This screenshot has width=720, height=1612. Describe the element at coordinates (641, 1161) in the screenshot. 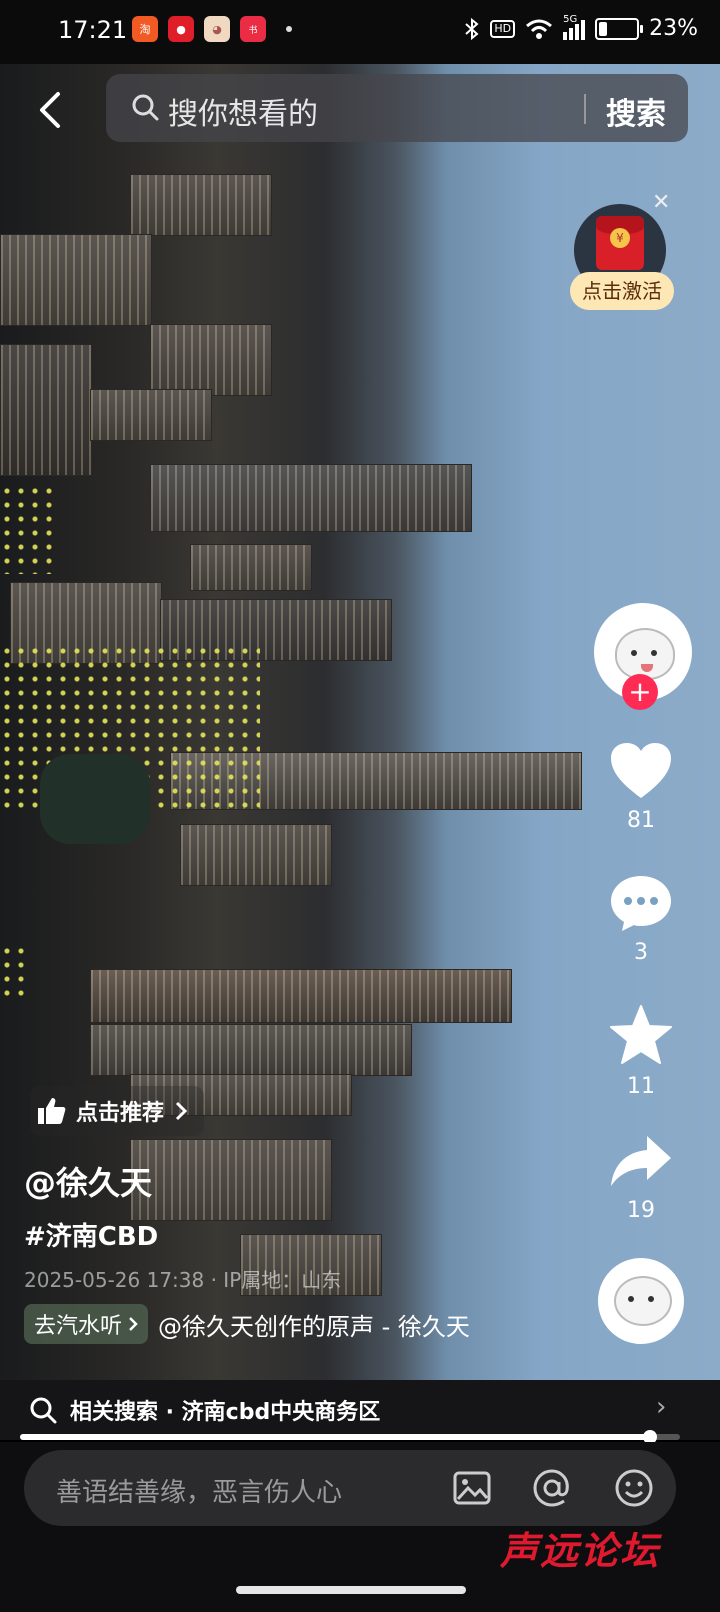

I see `share-arrow-icon` at that location.